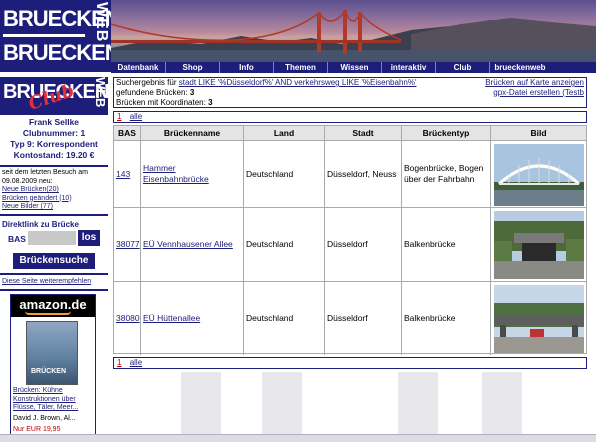  I want to click on member-name: Frank Sellke, so click(54, 122).